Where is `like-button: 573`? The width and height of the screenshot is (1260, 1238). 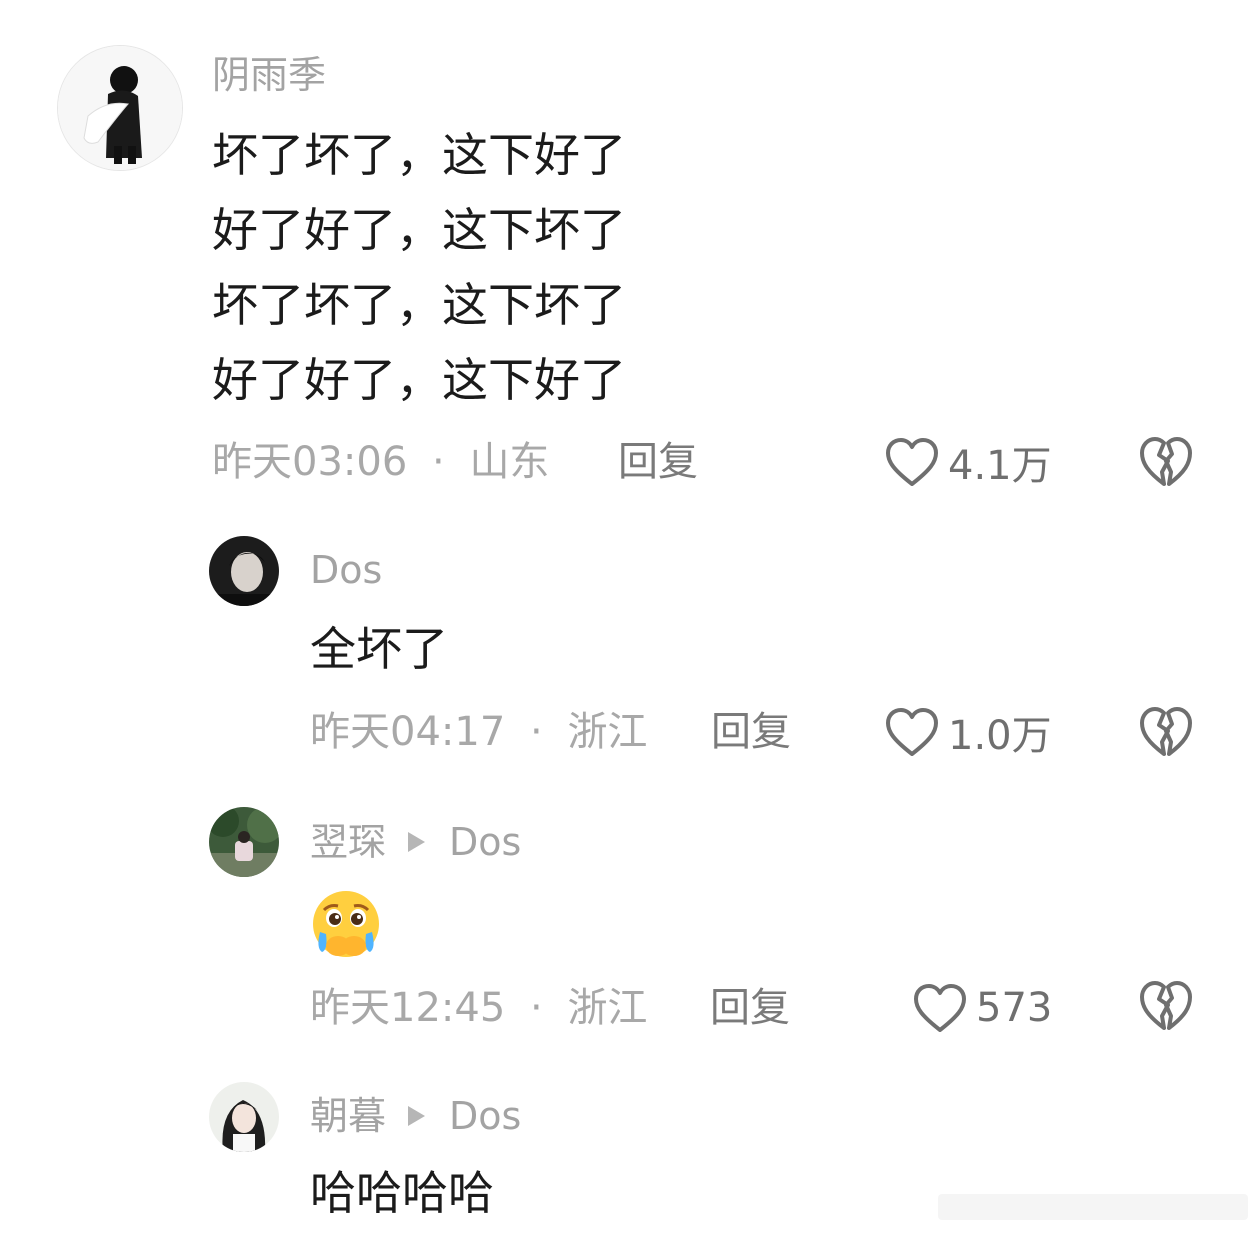 like-button: 573 is located at coordinates (982, 1008).